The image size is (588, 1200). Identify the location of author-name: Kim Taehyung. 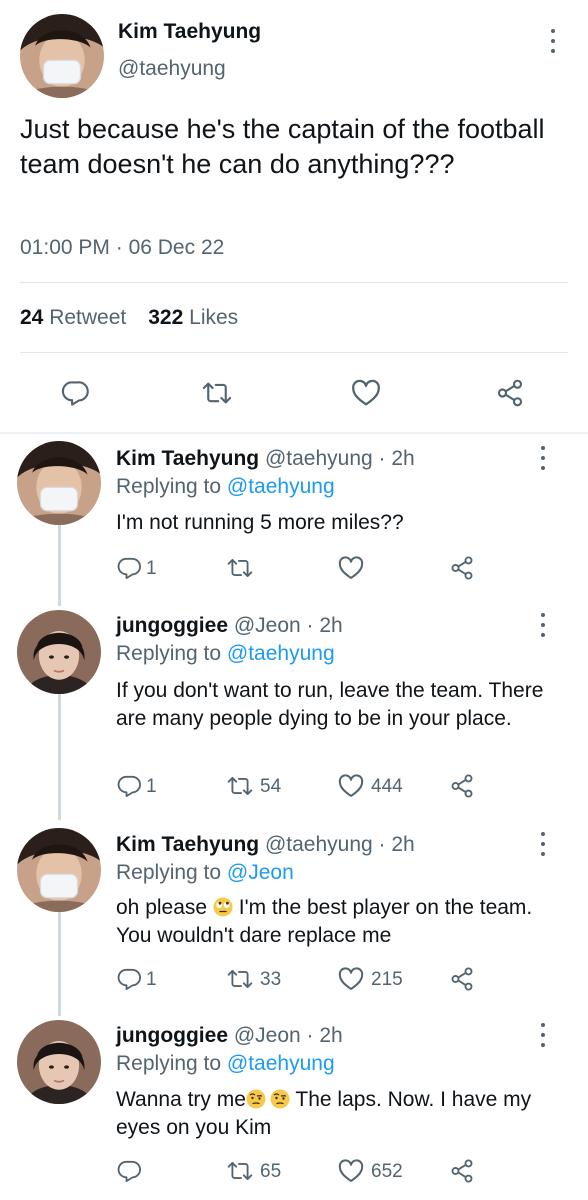
(189, 32).